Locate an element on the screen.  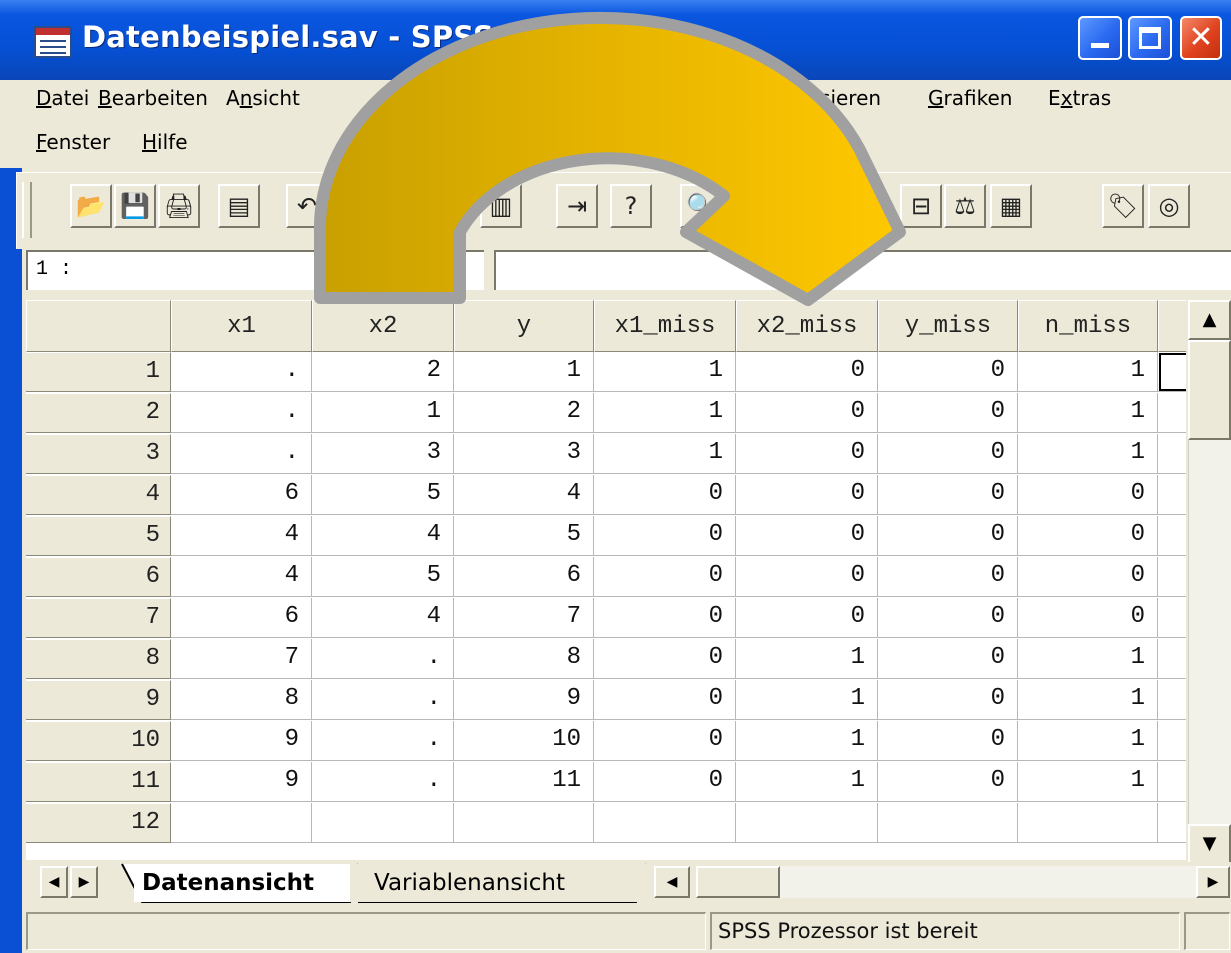
menu-extras: Extras is located at coordinates (1079, 98).